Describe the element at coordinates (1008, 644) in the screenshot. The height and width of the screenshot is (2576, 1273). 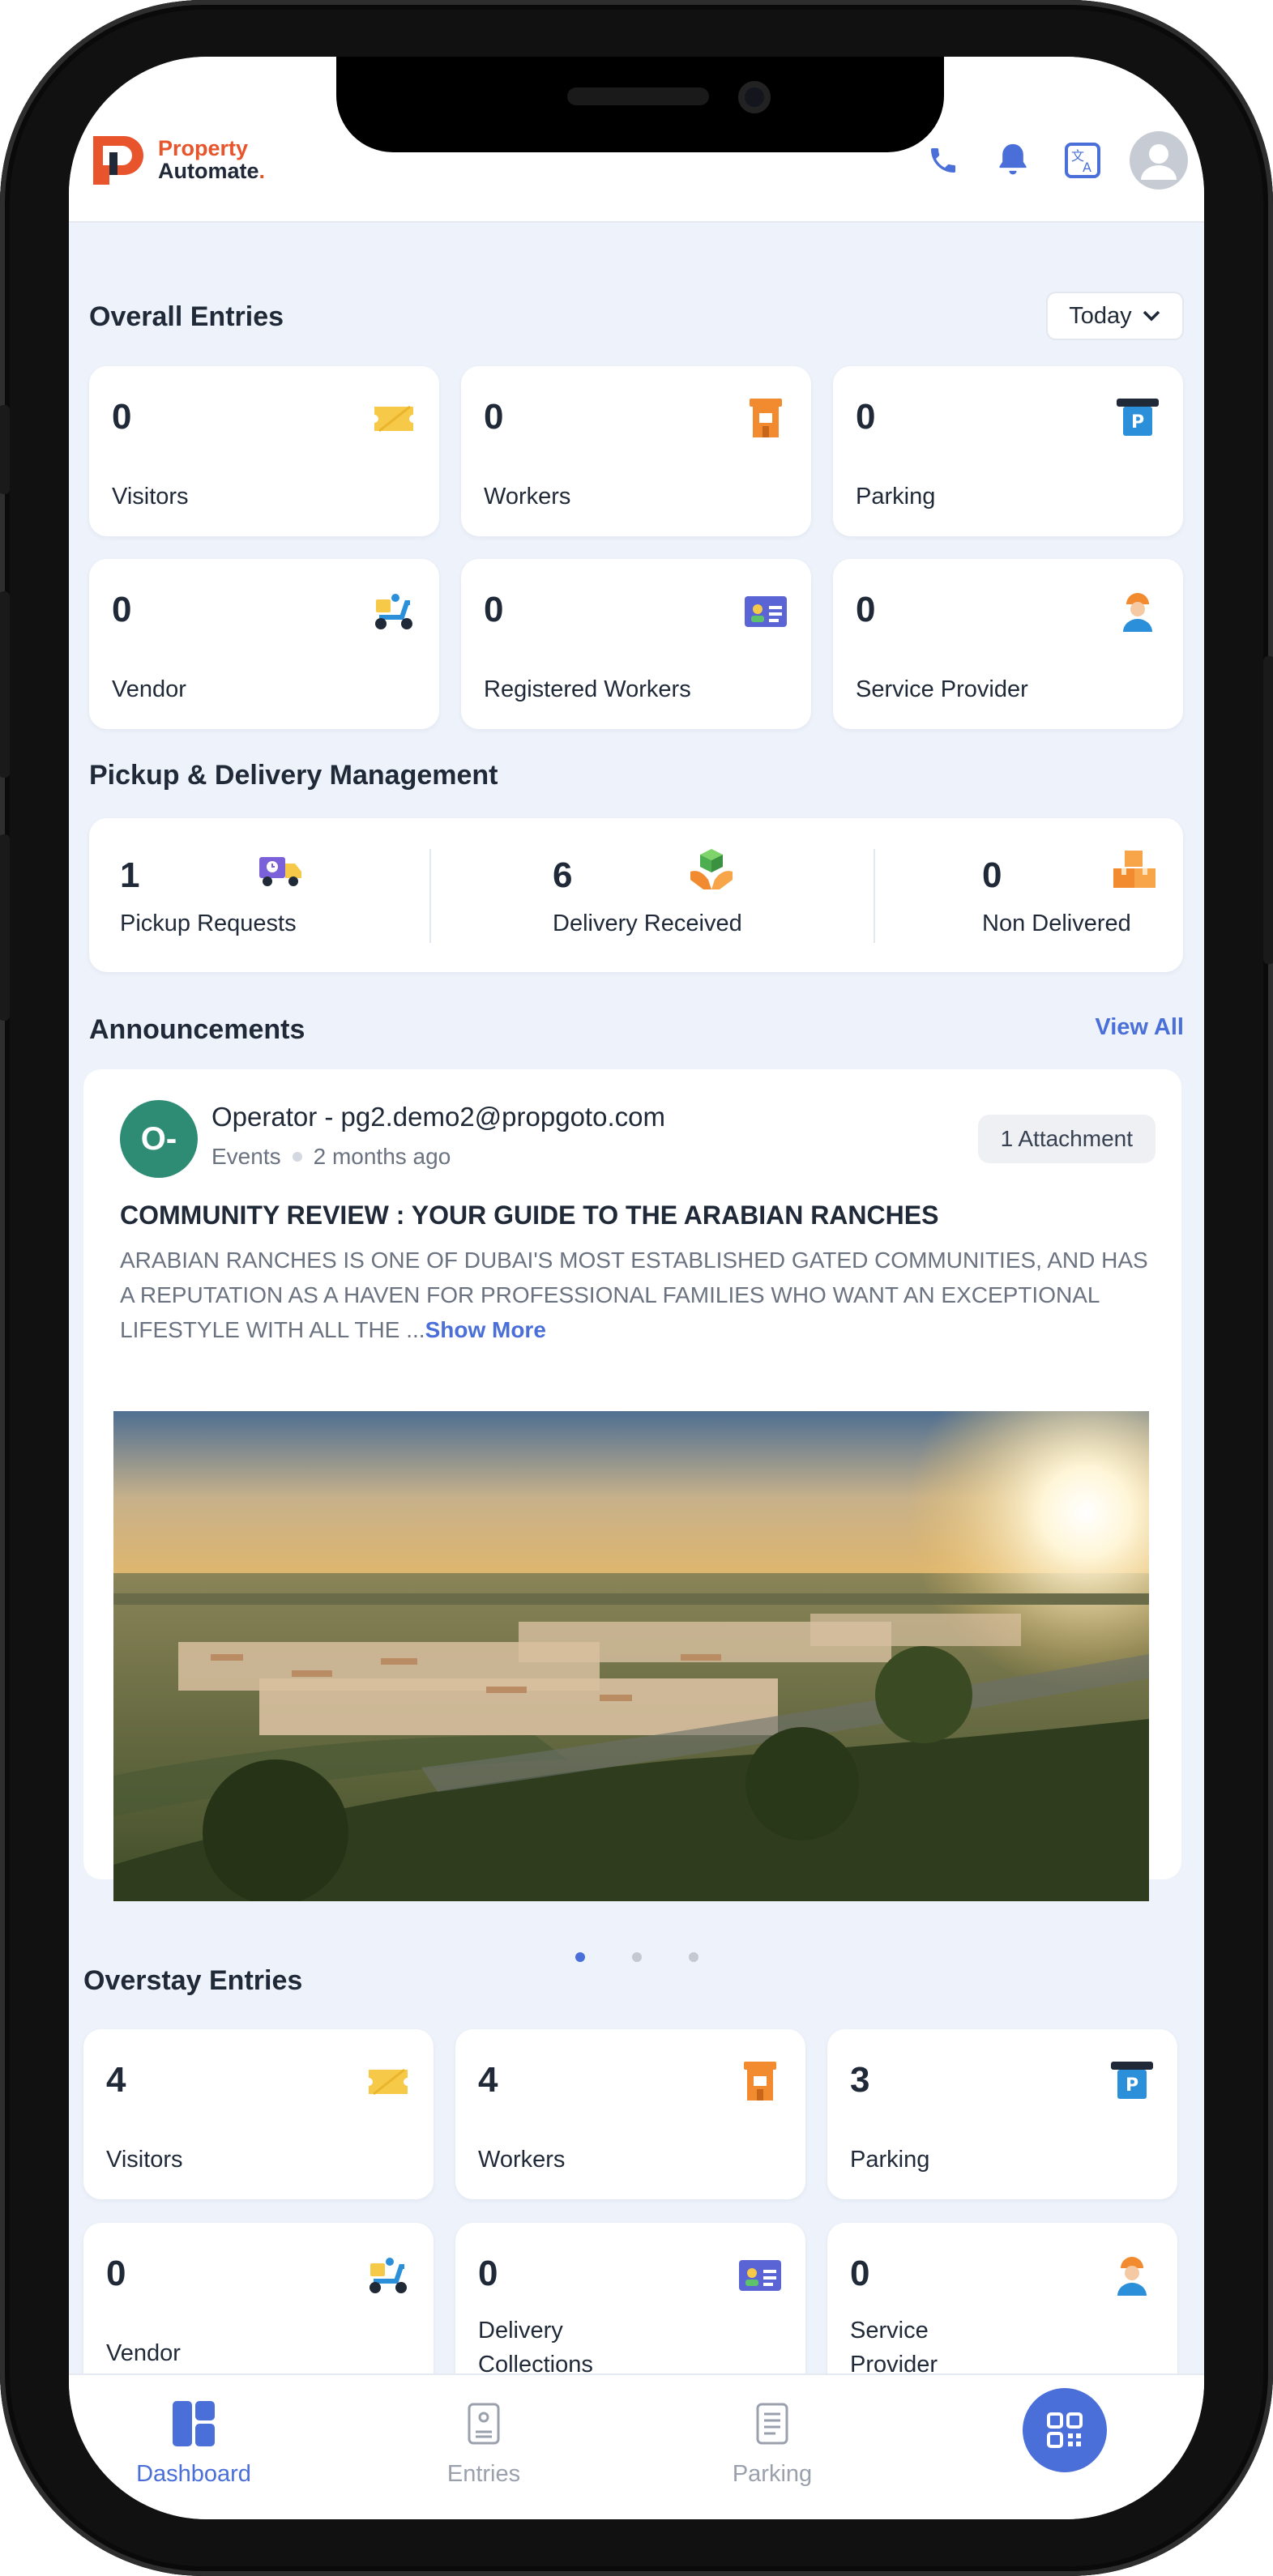
I see `stat-card-service-provider: 0 Service Provider` at that location.